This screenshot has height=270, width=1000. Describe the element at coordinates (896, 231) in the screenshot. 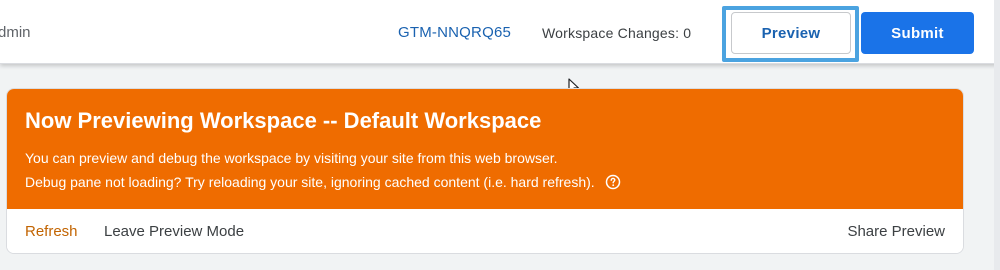

I see `share-preview-link: Share Preview` at that location.